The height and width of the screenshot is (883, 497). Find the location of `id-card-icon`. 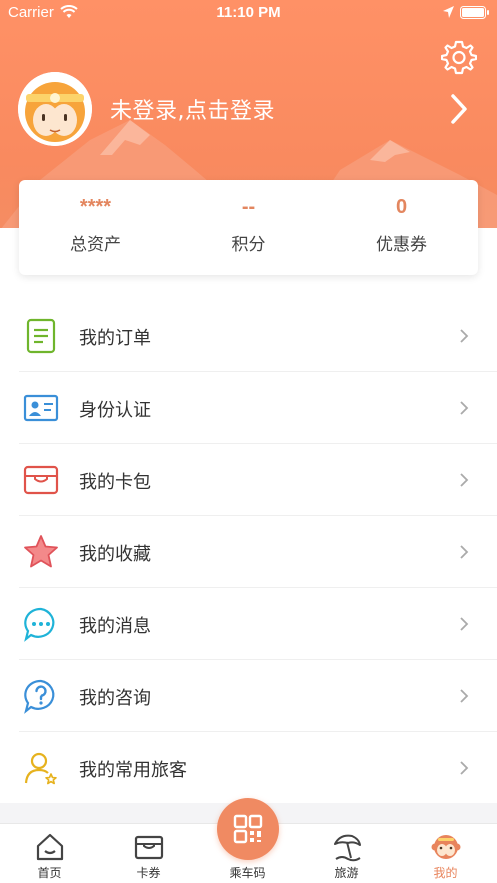

id-card-icon is located at coordinates (41, 408).